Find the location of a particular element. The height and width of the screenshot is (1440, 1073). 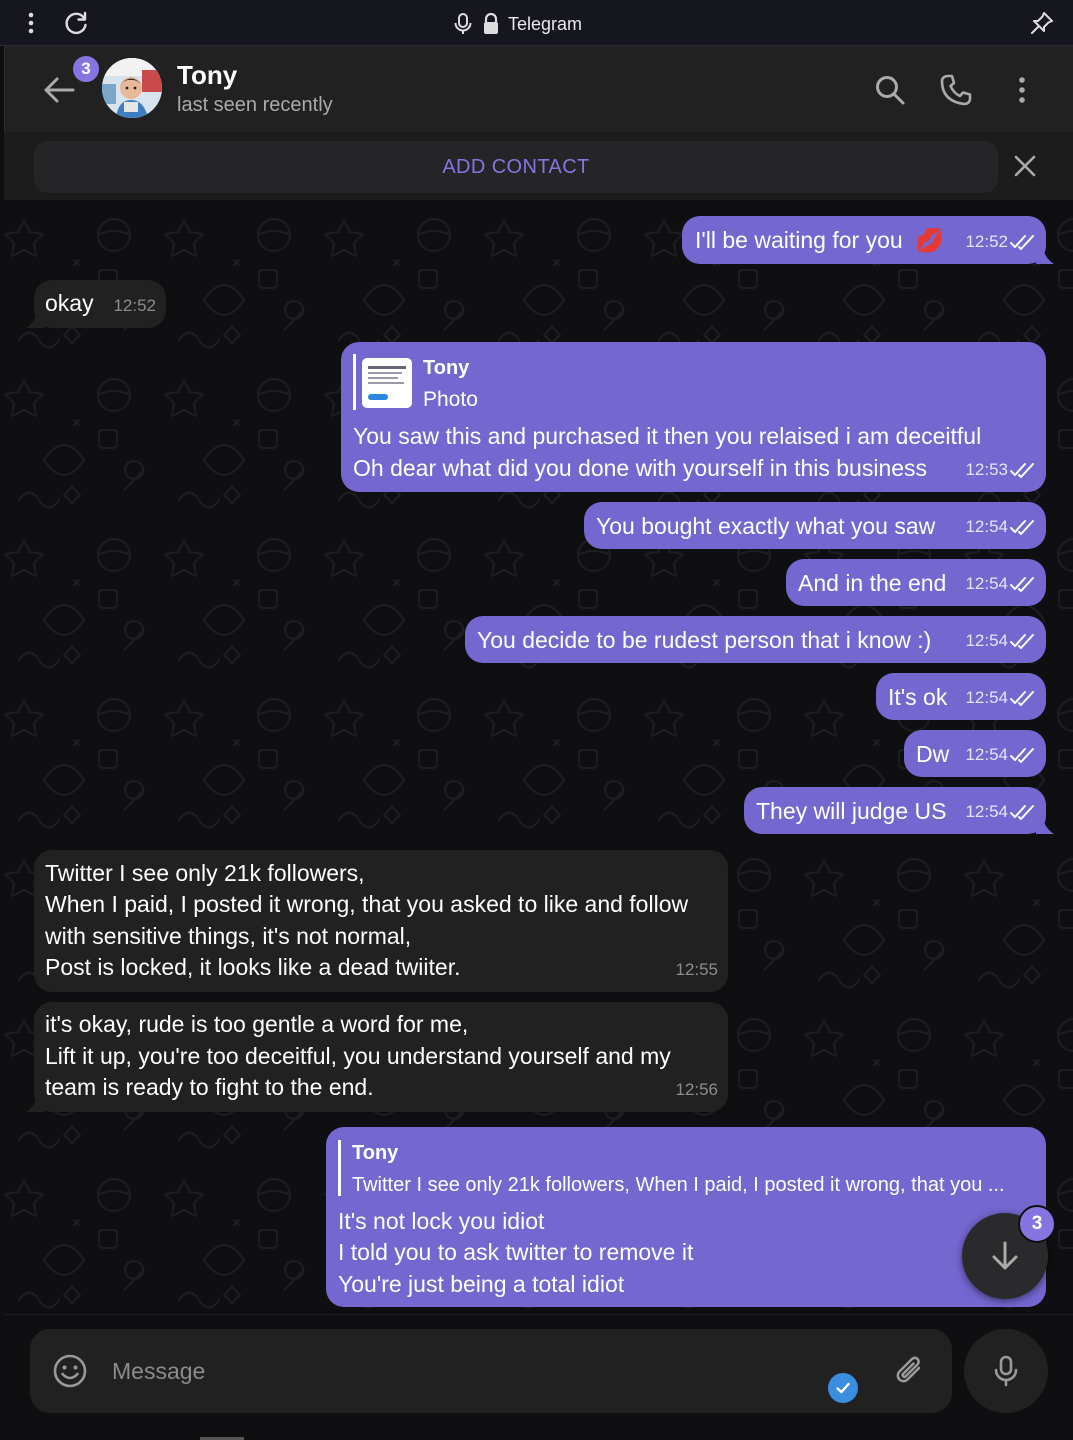

page-title: Telegram is located at coordinates (545, 23).